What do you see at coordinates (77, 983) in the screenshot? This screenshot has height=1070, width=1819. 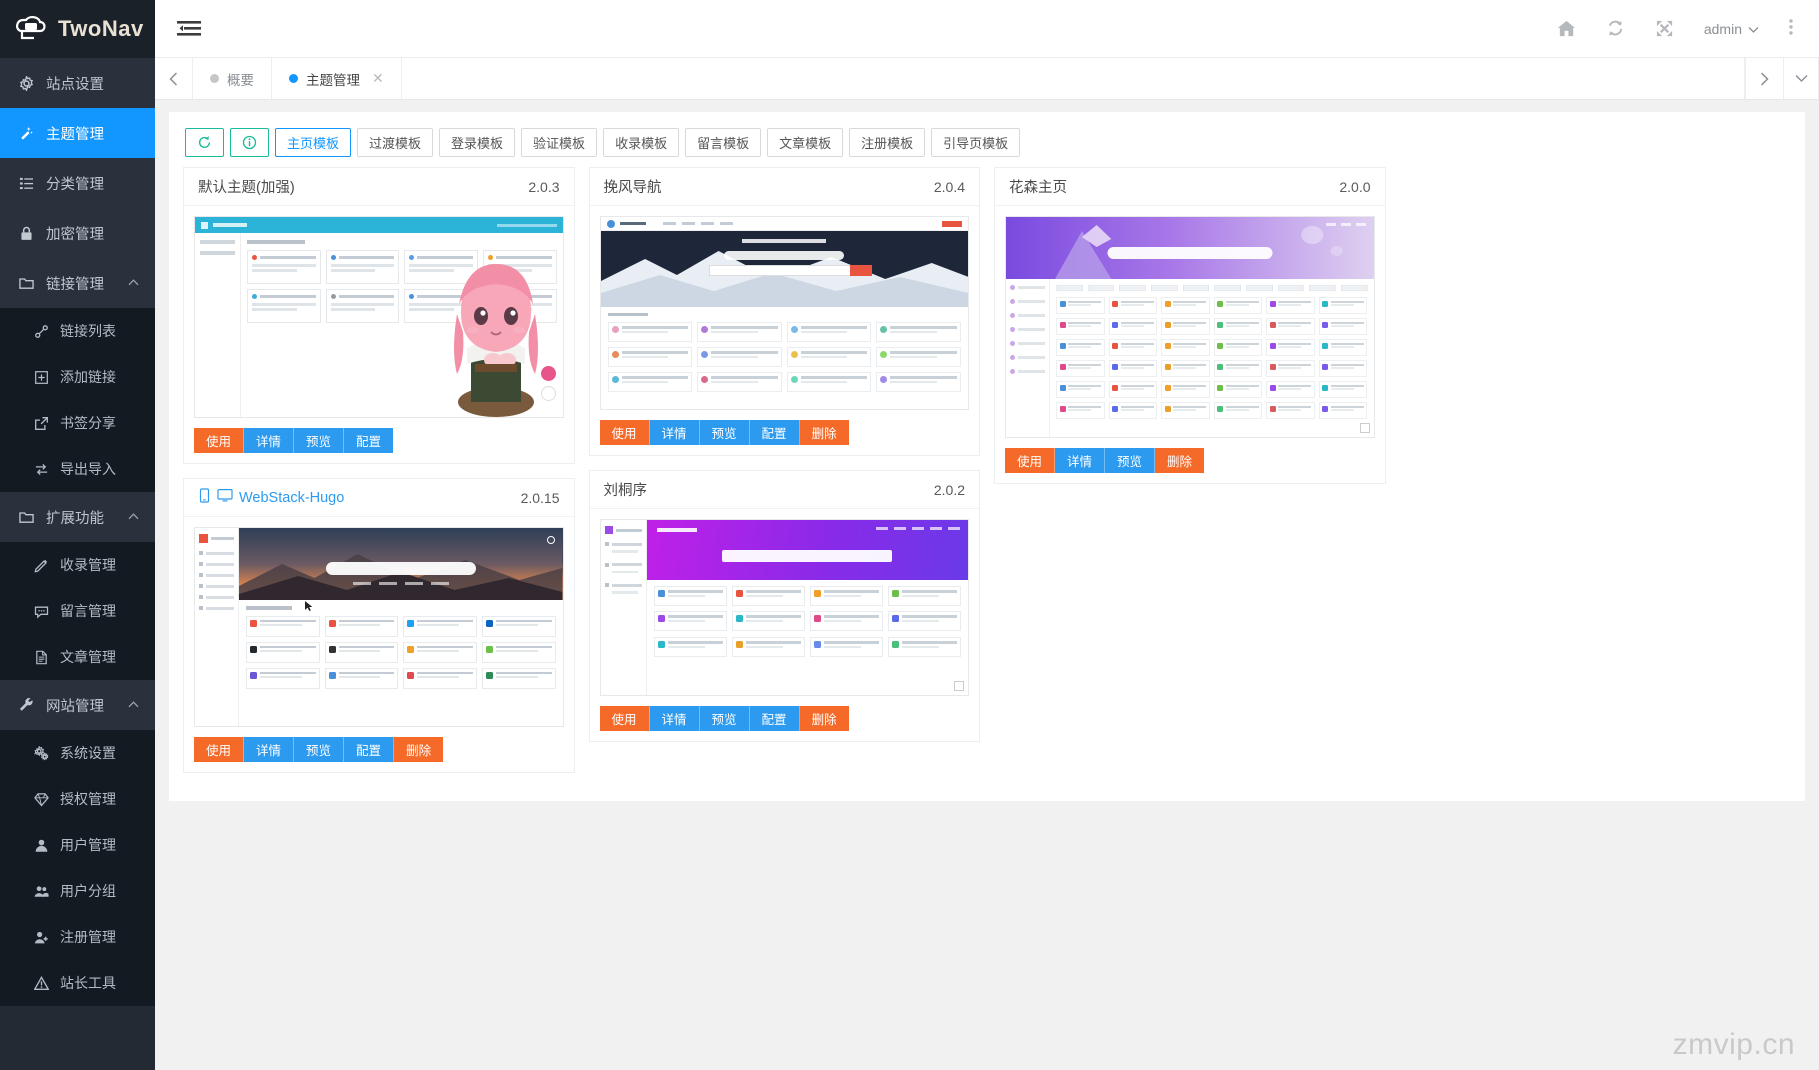 I see `sidebar-subitem-6-5: 站长工具` at bounding box center [77, 983].